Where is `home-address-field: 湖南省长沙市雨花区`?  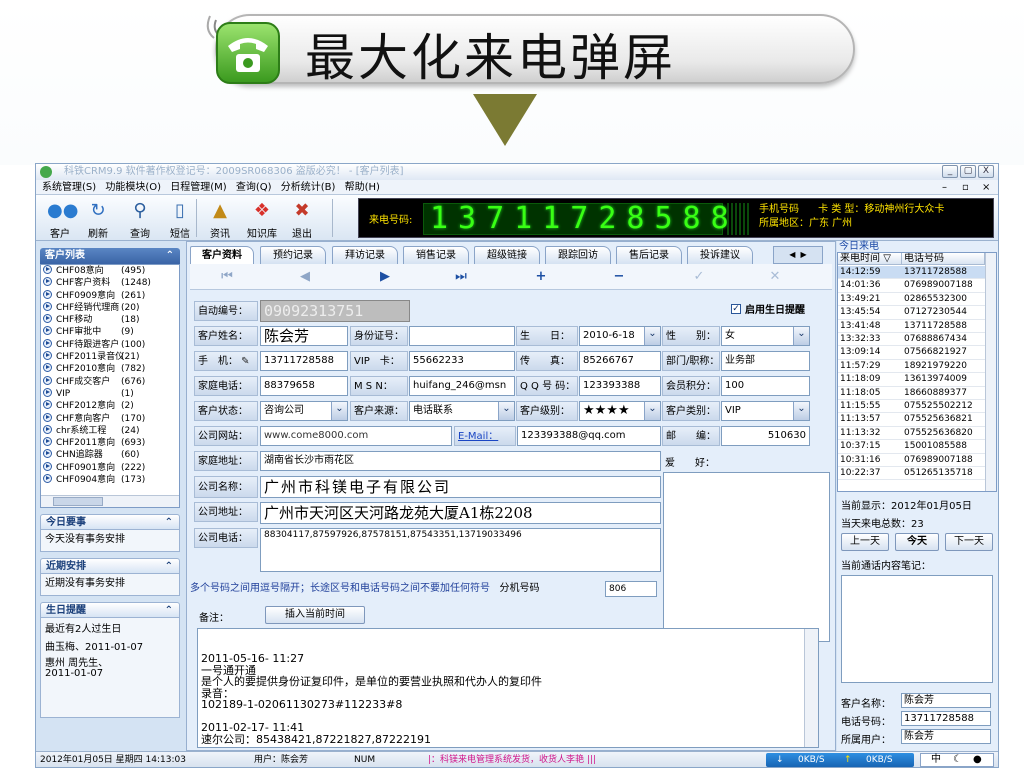
home-address-field: 湖南省长沙市雨花区 is located at coordinates (460, 461).